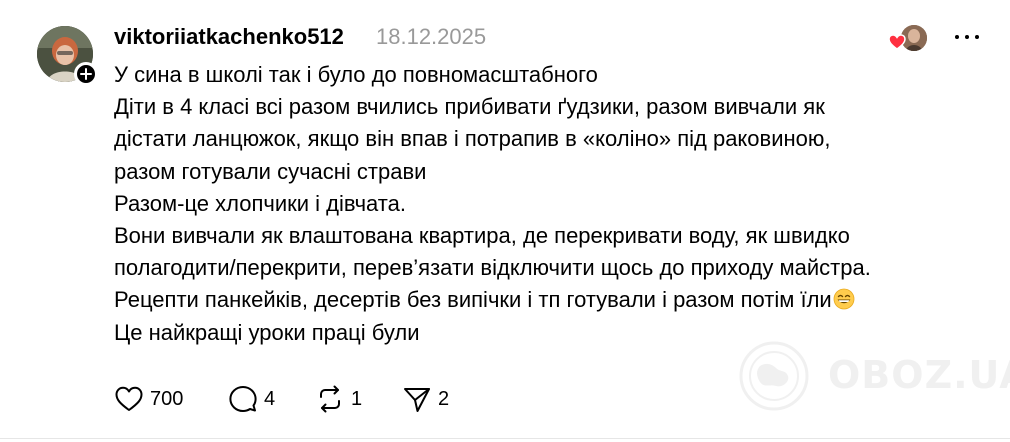 Image resolution: width=1010 pixels, height=442 pixels. What do you see at coordinates (774, 376) in the screenshot?
I see `globe-logo-icon` at bounding box center [774, 376].